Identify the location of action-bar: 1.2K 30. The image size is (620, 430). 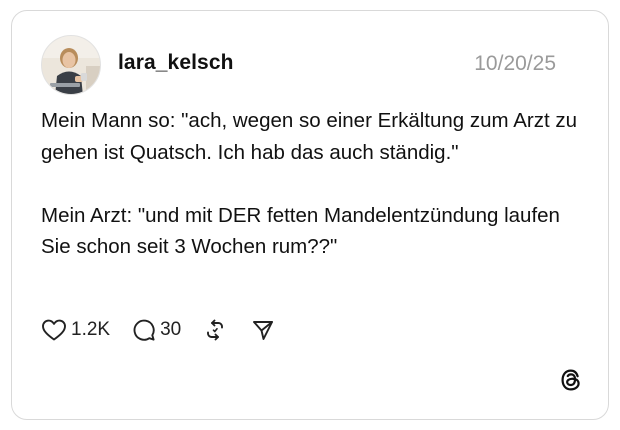
(158, 330).